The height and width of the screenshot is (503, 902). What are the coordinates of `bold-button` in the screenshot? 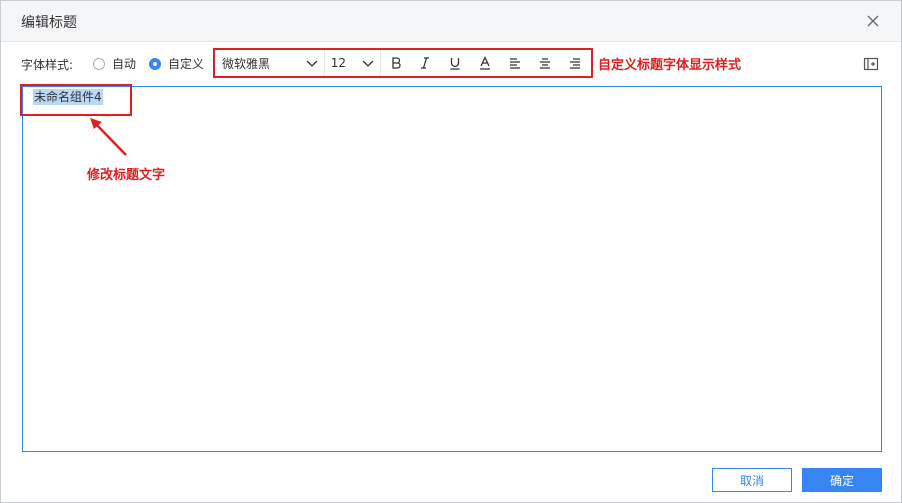 It's located at (396, 63).